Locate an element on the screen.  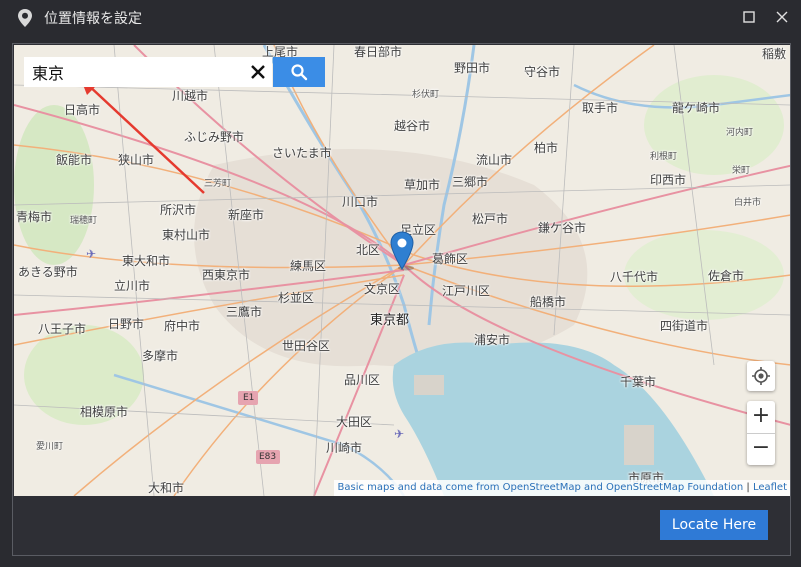
map-label: 川崎市 is located at coordinates (344, 448).